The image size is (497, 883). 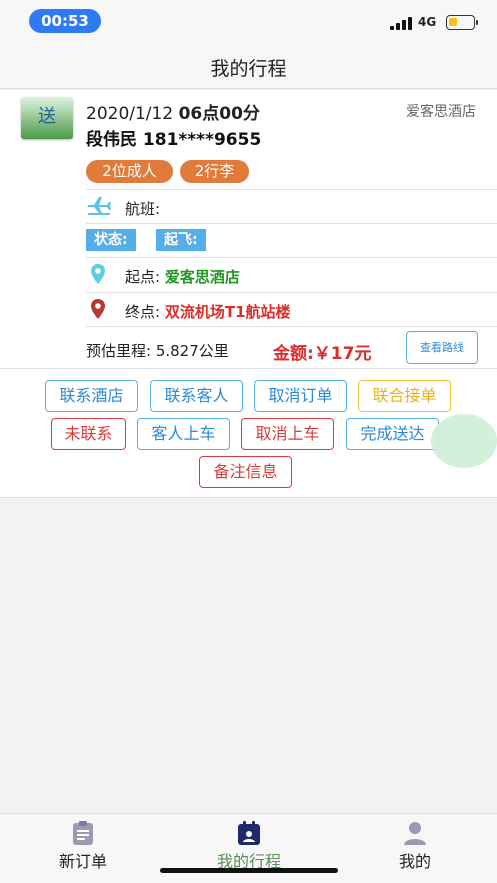 I want to click on takeoff-label: 起飞:, so click(x=181, y=240).